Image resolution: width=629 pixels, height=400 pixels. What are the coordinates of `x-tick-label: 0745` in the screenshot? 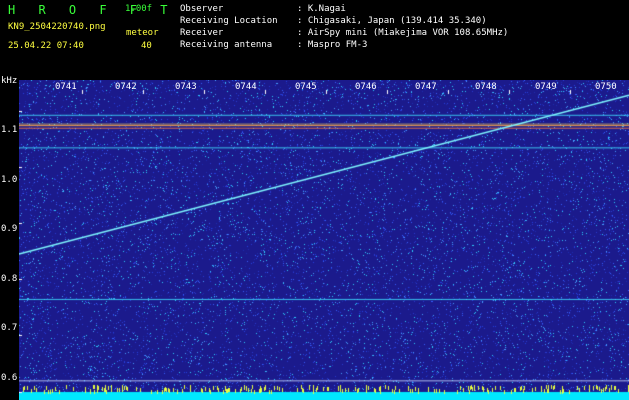 It's located at (306, 87).